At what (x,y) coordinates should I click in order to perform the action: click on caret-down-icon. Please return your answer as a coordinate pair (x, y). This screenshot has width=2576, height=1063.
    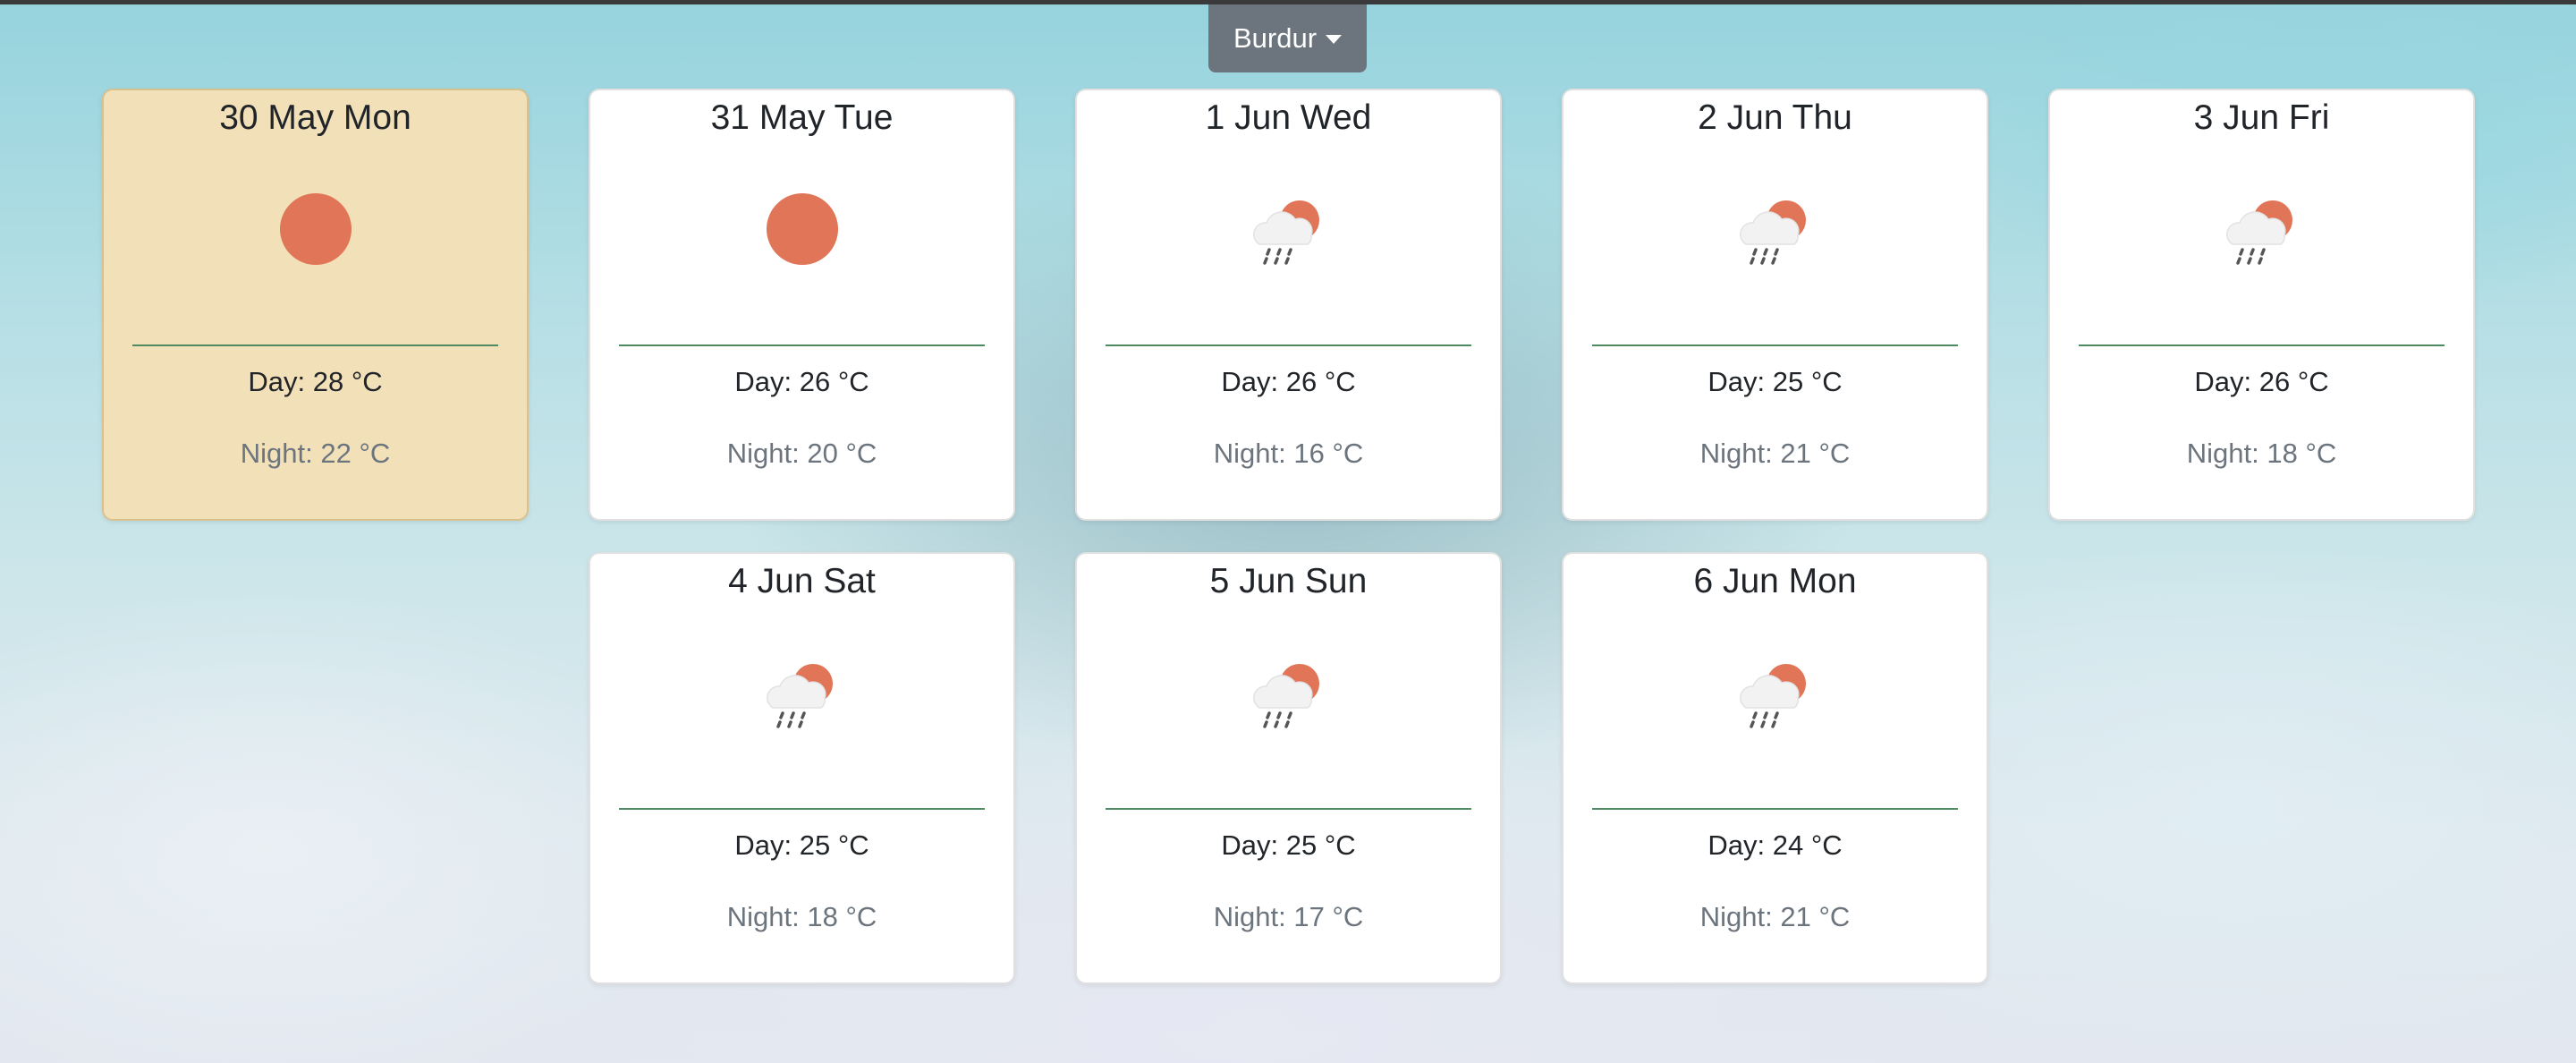
    Looking at the image, I should click on (1334, 39).